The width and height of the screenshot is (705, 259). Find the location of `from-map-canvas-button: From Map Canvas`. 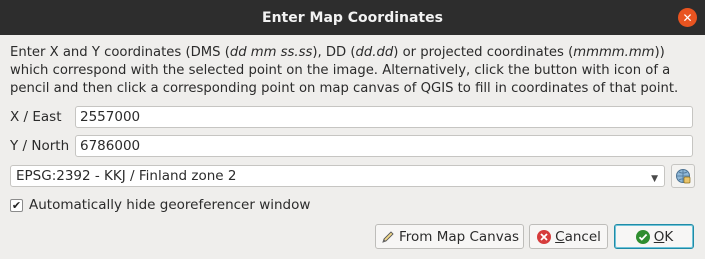

from-map-canvas-button: From Map Canvas is located at coordinates (449, 236).